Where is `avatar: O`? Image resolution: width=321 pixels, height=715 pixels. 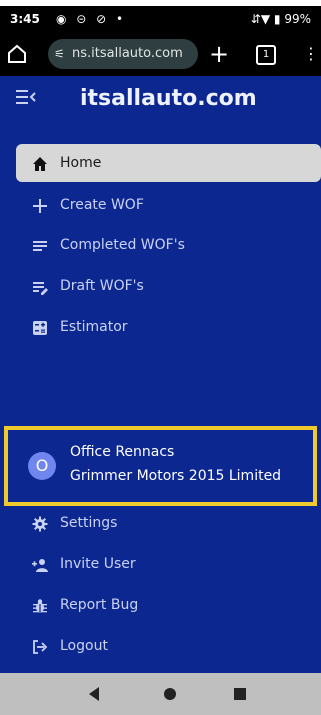
avatar: O is located at coordinates (42, 466).